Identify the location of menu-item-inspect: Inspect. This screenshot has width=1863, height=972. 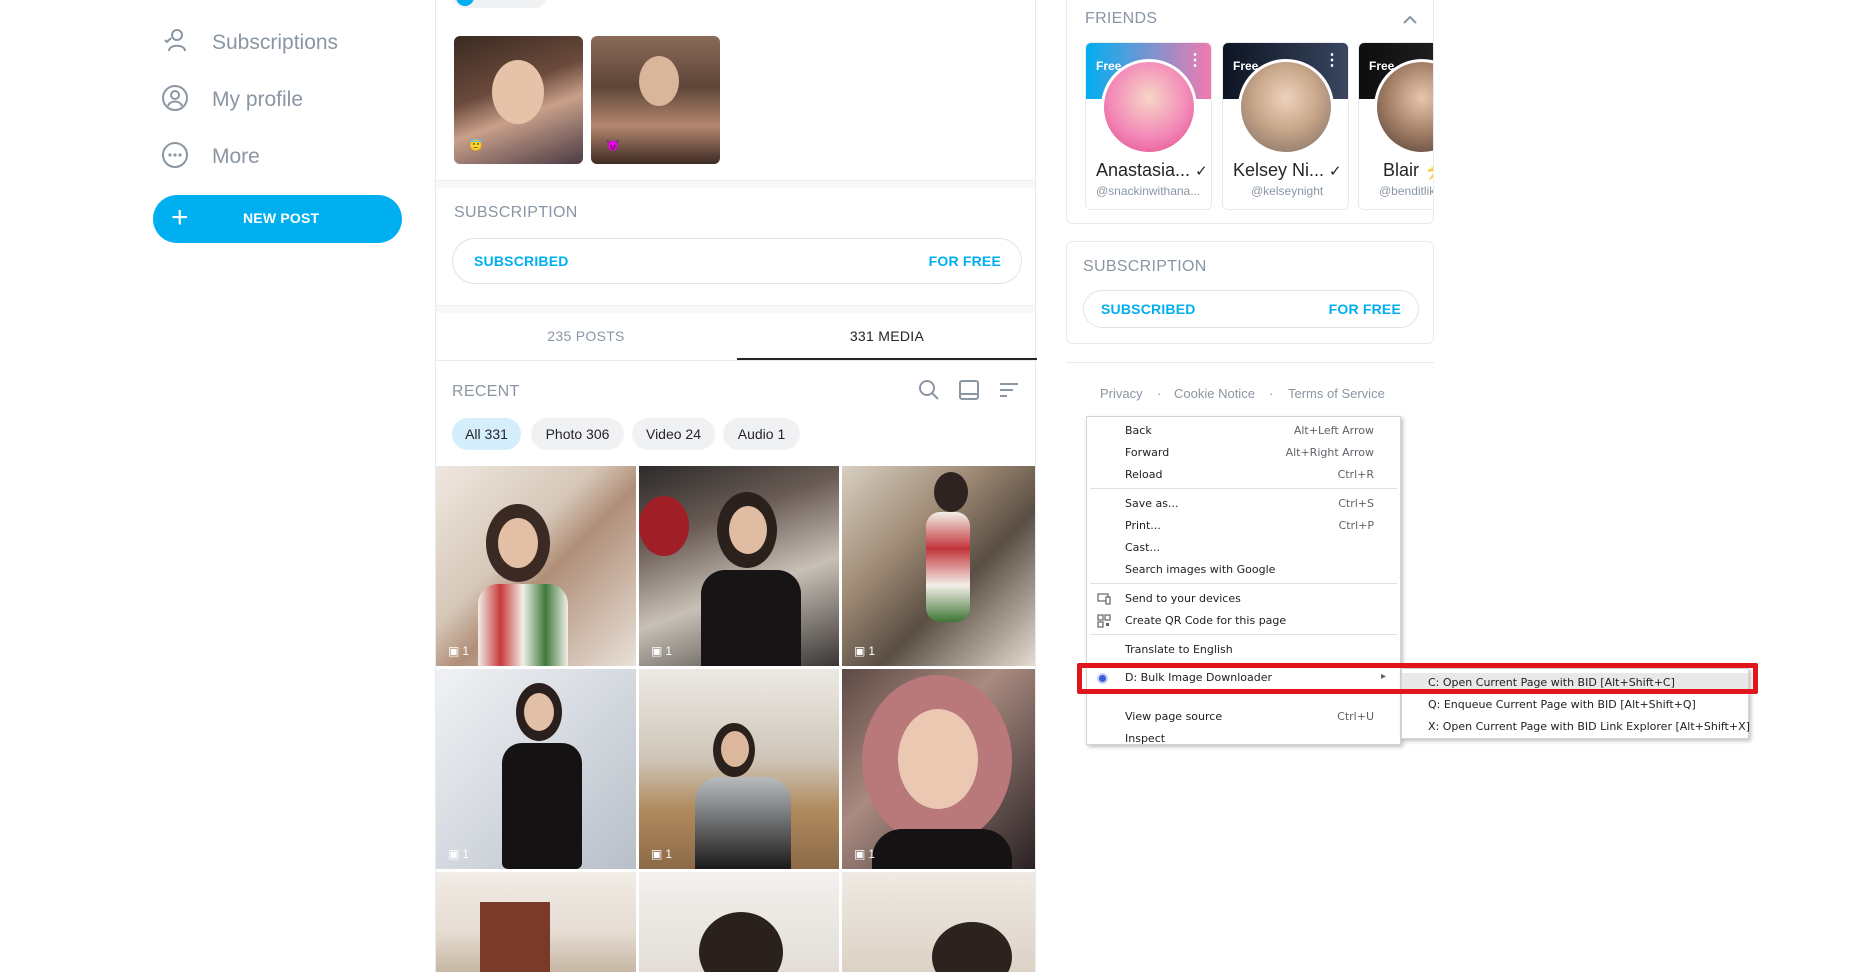
(1243, 737).